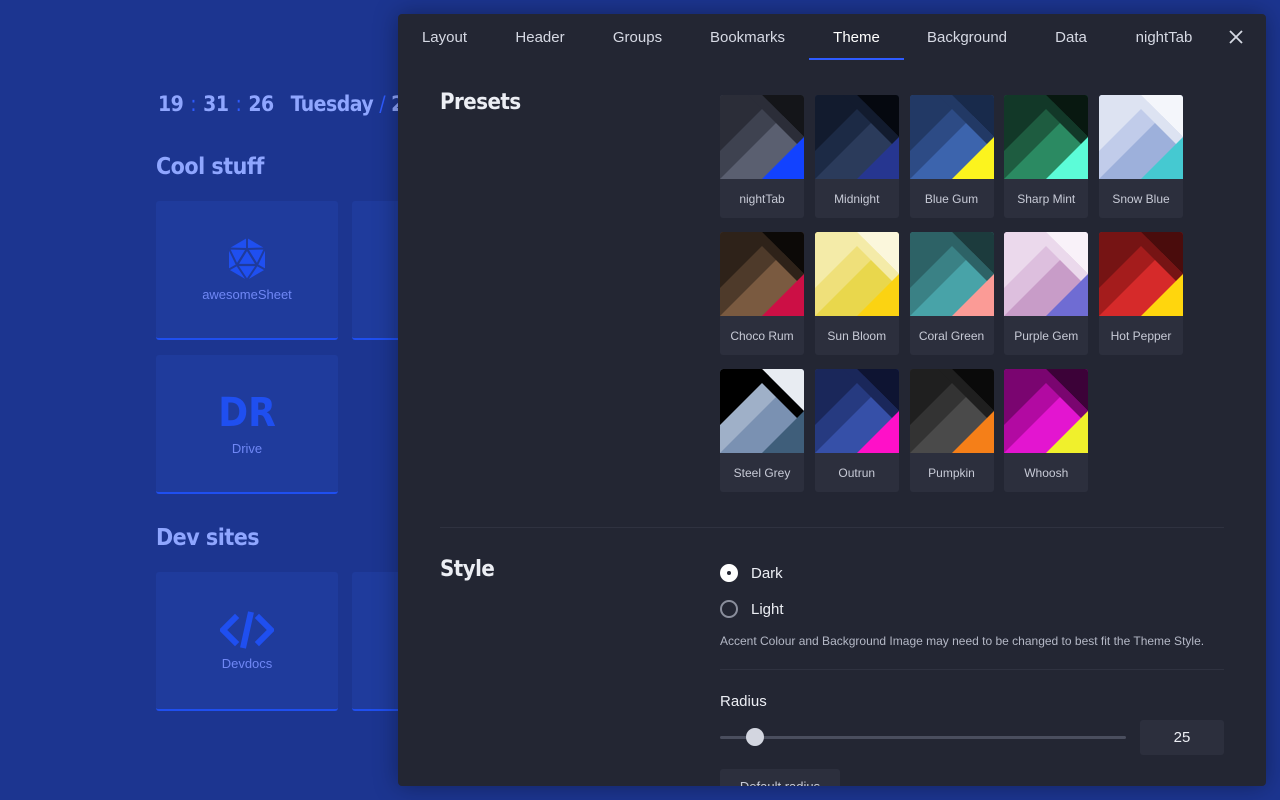 This screenshot has width=1280, height=800. I want to click on theme-preset-name: Midnight, so click(857, 198).